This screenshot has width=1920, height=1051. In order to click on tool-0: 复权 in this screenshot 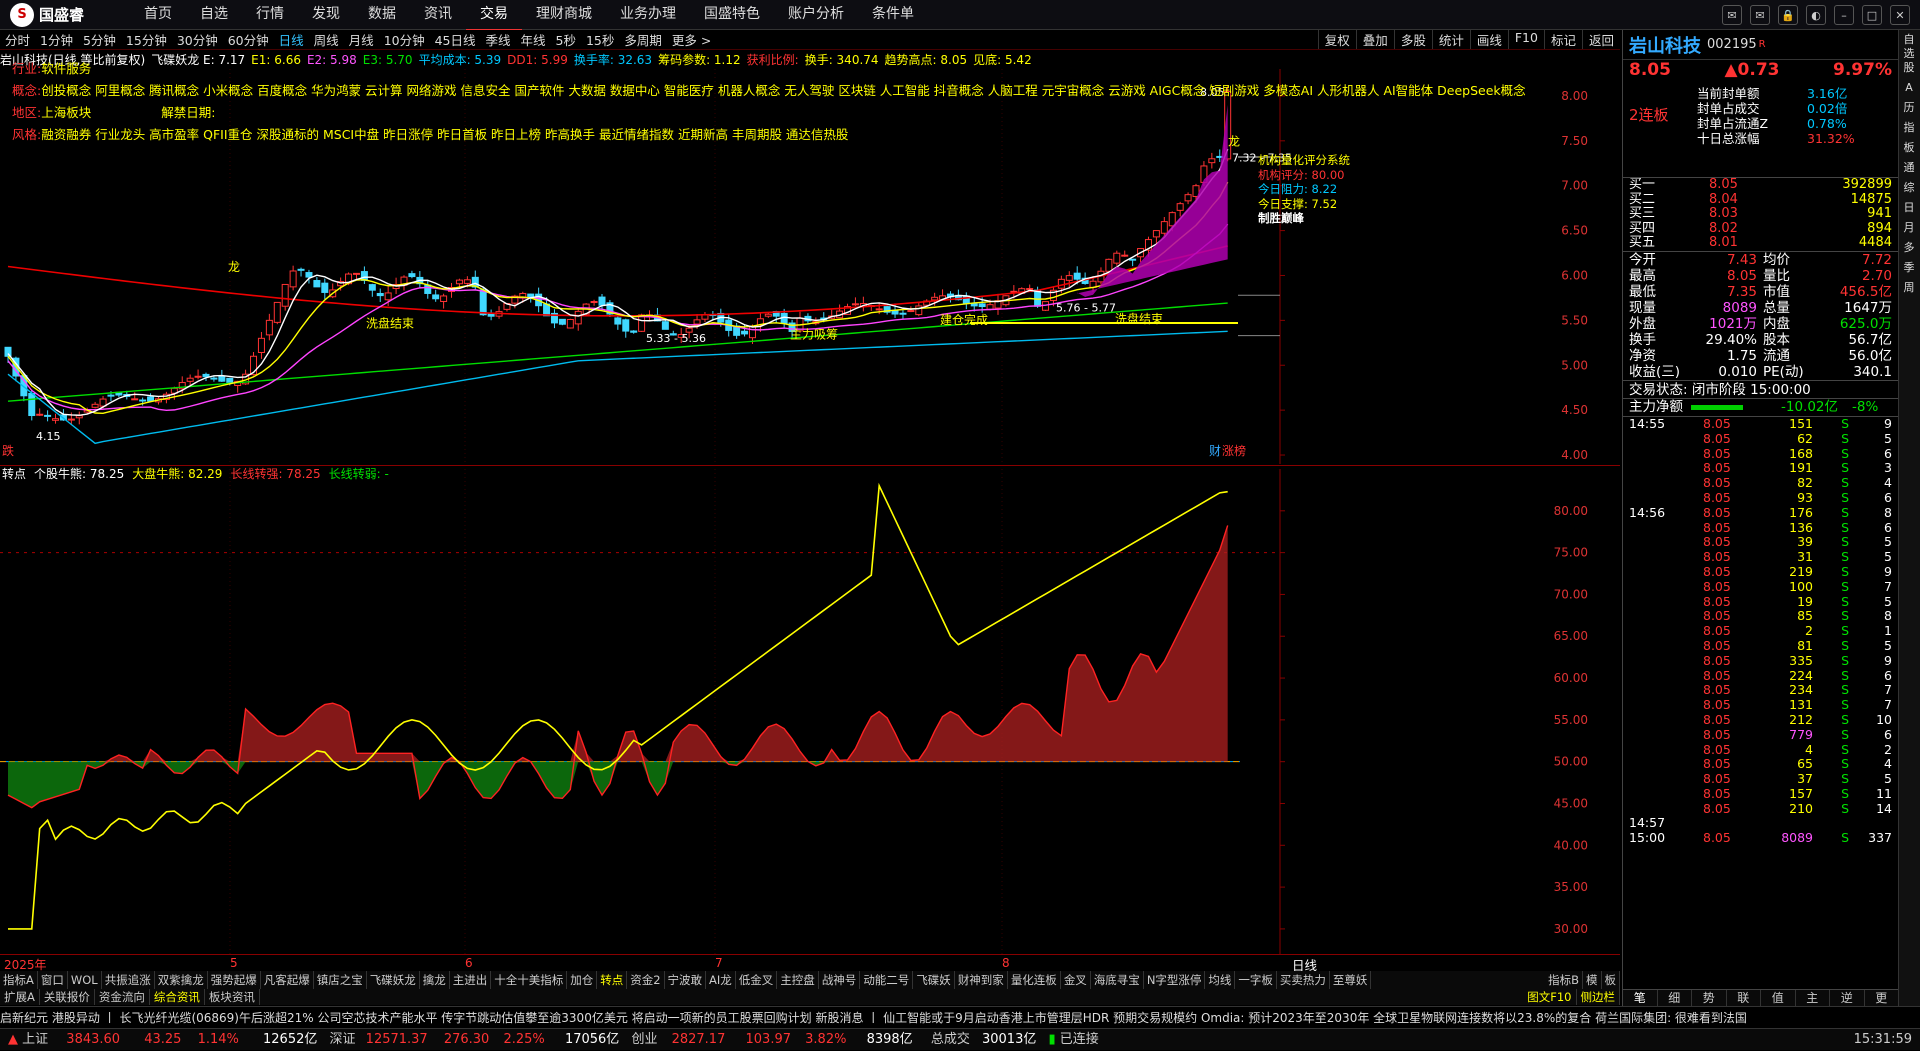, I will do `click(1336, 39)`.